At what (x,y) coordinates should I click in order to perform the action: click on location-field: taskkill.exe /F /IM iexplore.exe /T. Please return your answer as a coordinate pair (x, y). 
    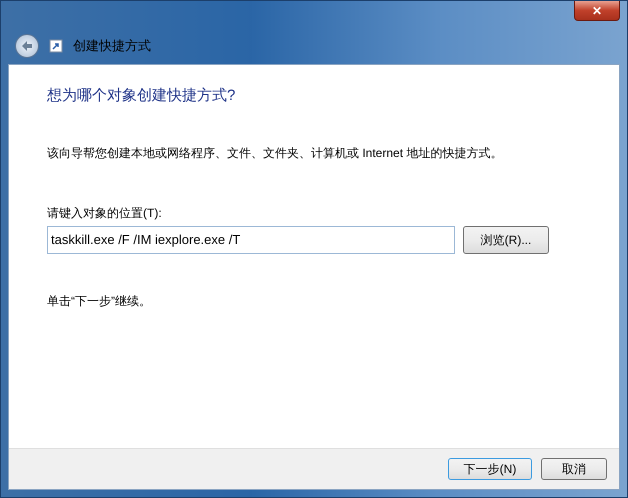
    Looking at the image, I should click on (251, 240).